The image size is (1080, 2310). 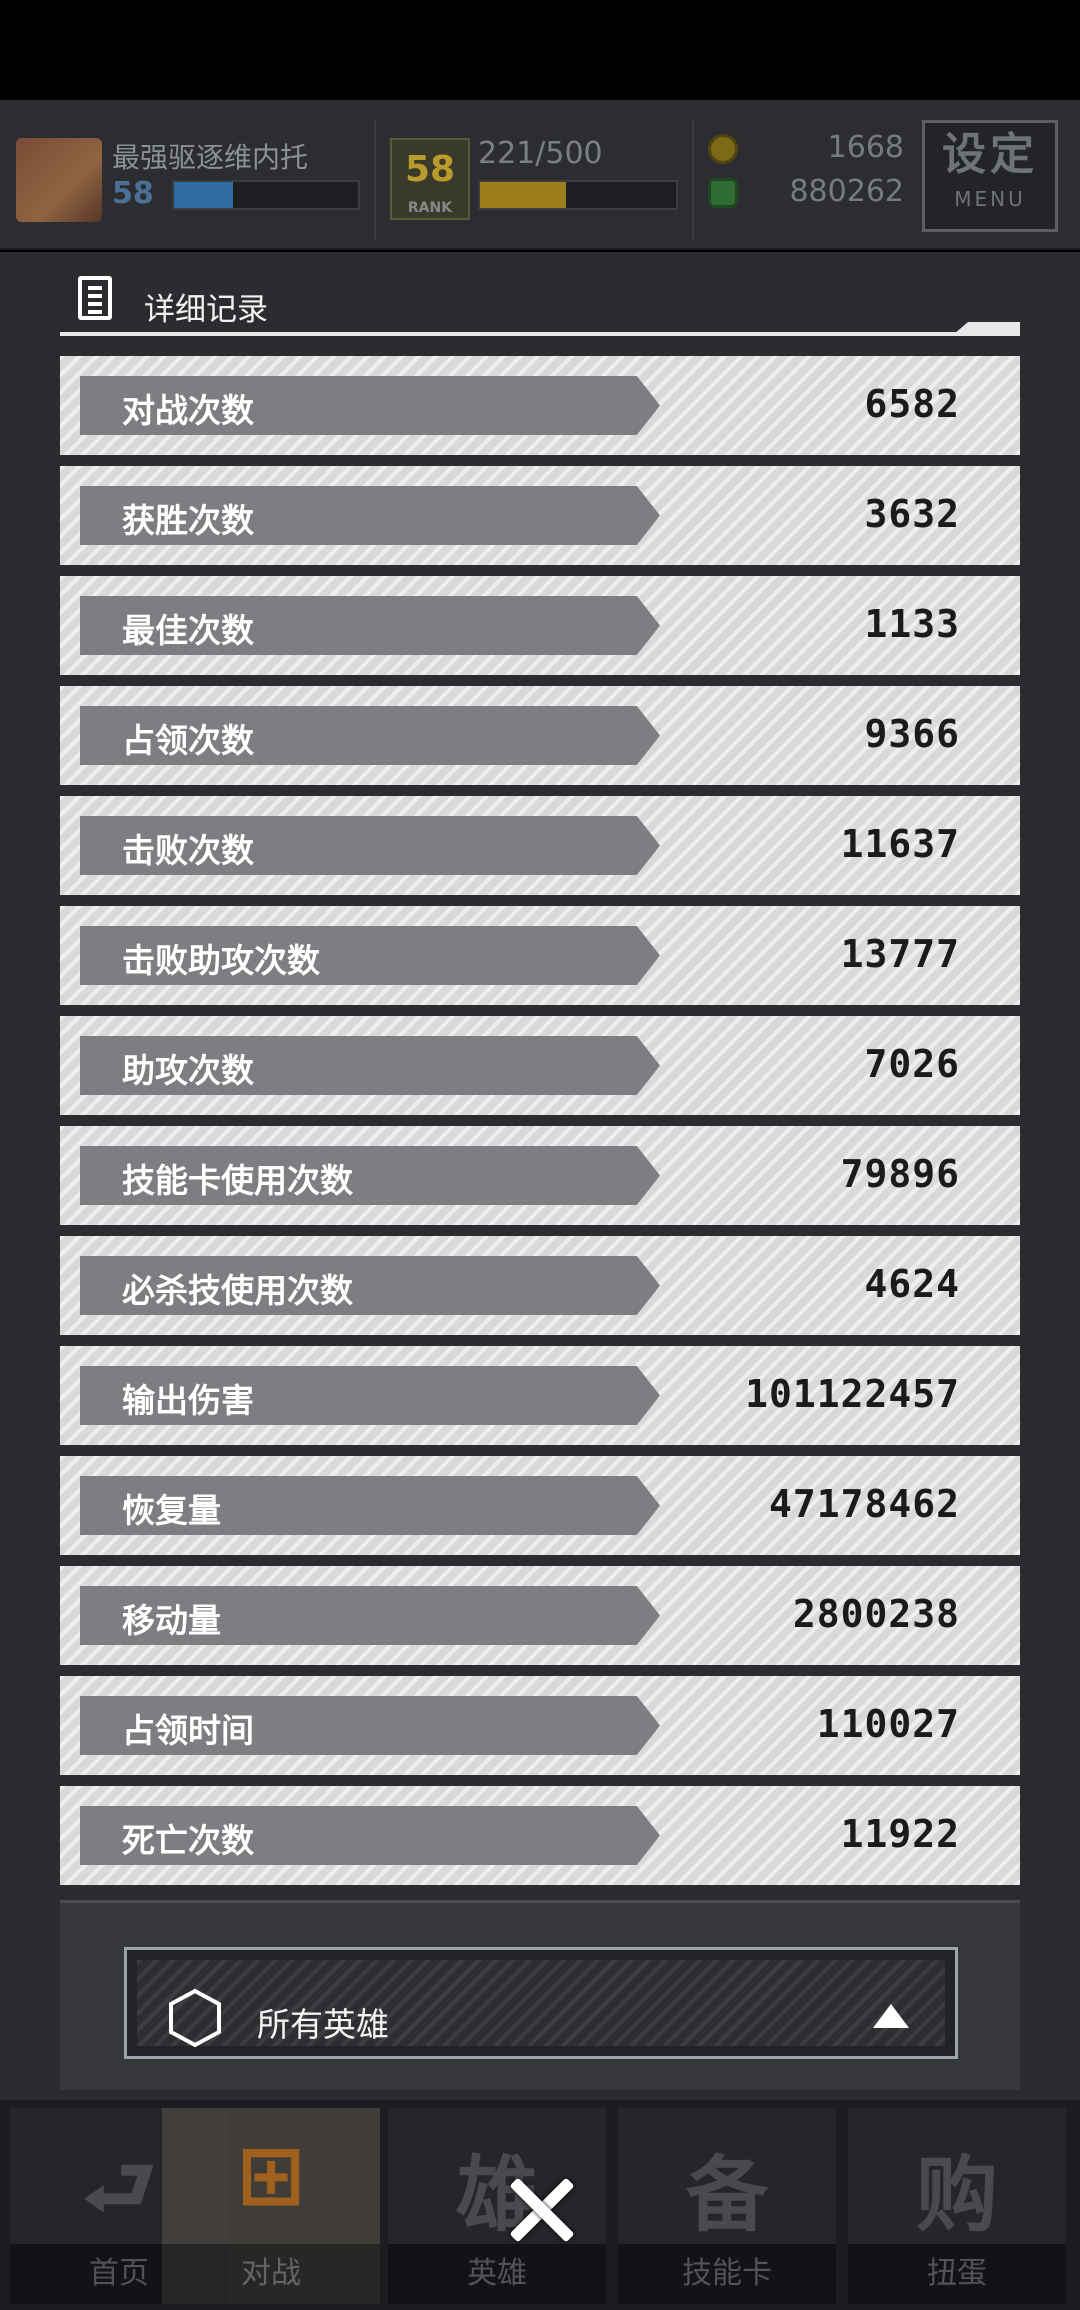 I want to click on nav-item-1: ⊞ 对战, so click(x=271, y=2206).